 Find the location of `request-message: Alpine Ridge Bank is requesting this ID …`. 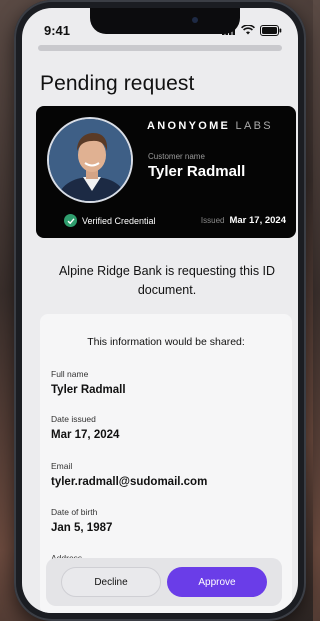

request-message: Alpine Ridge Bank is requesting this ID … is located at coordinates (167, 280).